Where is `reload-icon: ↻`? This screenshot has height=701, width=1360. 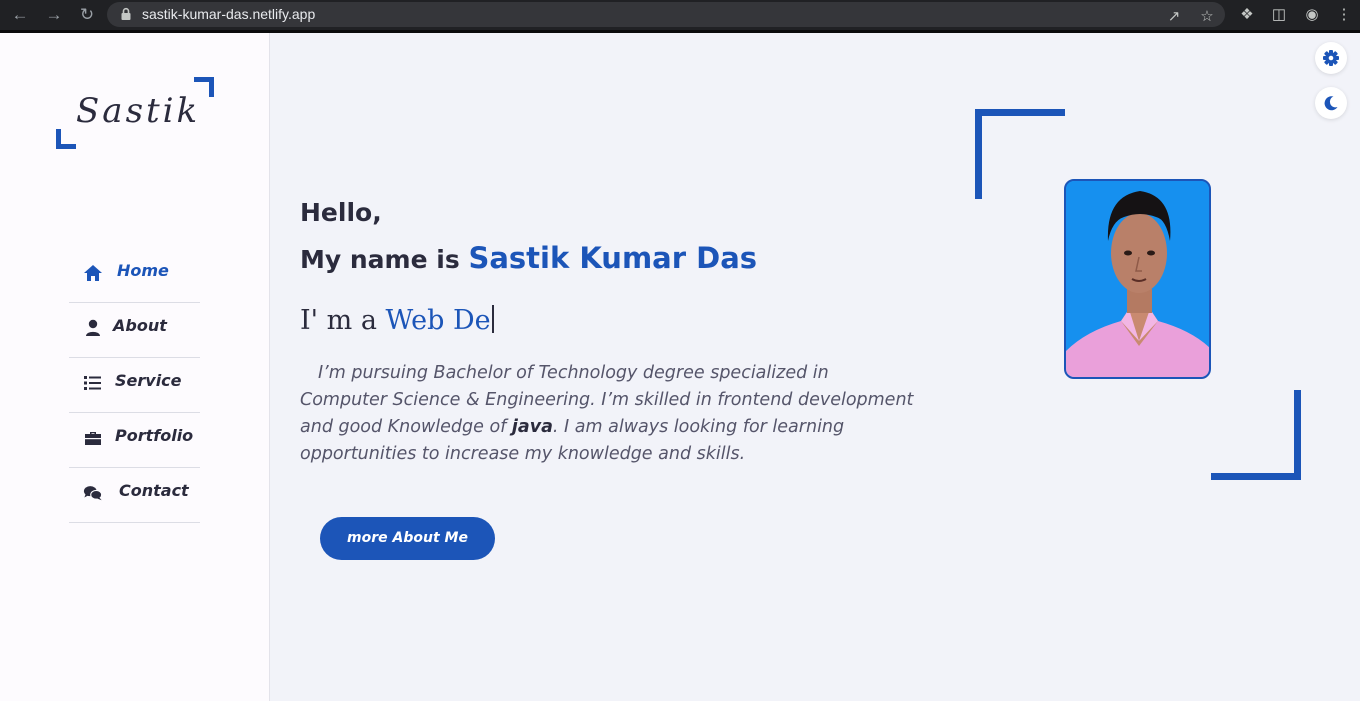
reload-icon: ↻ is located at coordinates (87, 15).